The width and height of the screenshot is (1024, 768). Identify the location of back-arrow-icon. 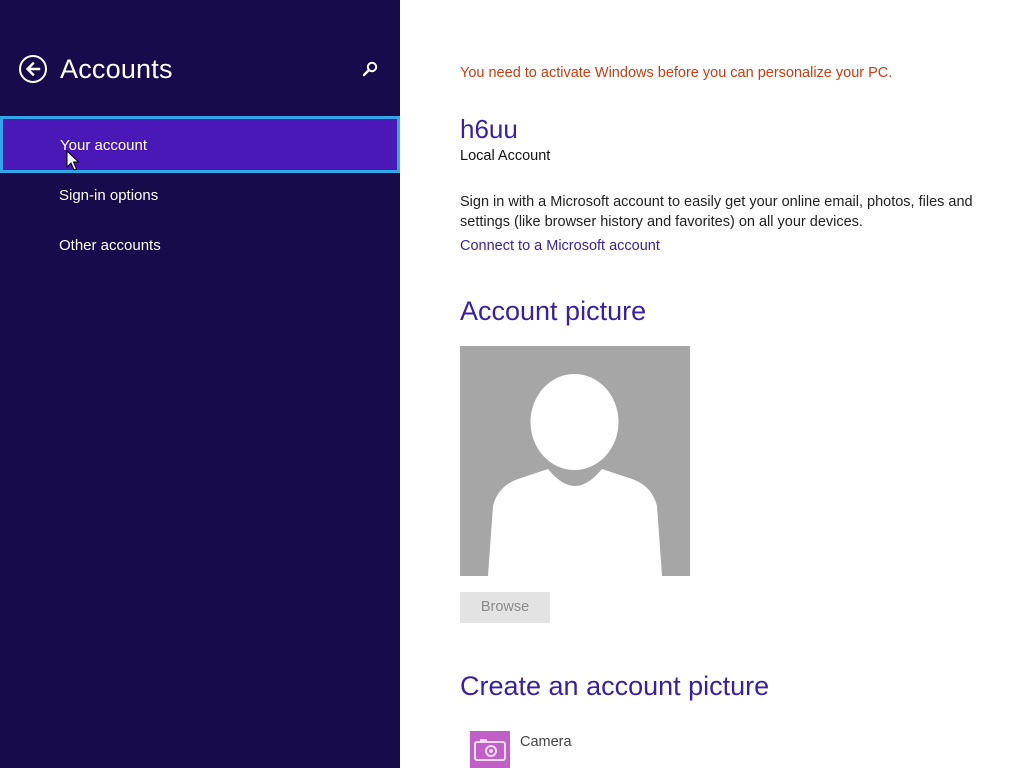
(33, 69).